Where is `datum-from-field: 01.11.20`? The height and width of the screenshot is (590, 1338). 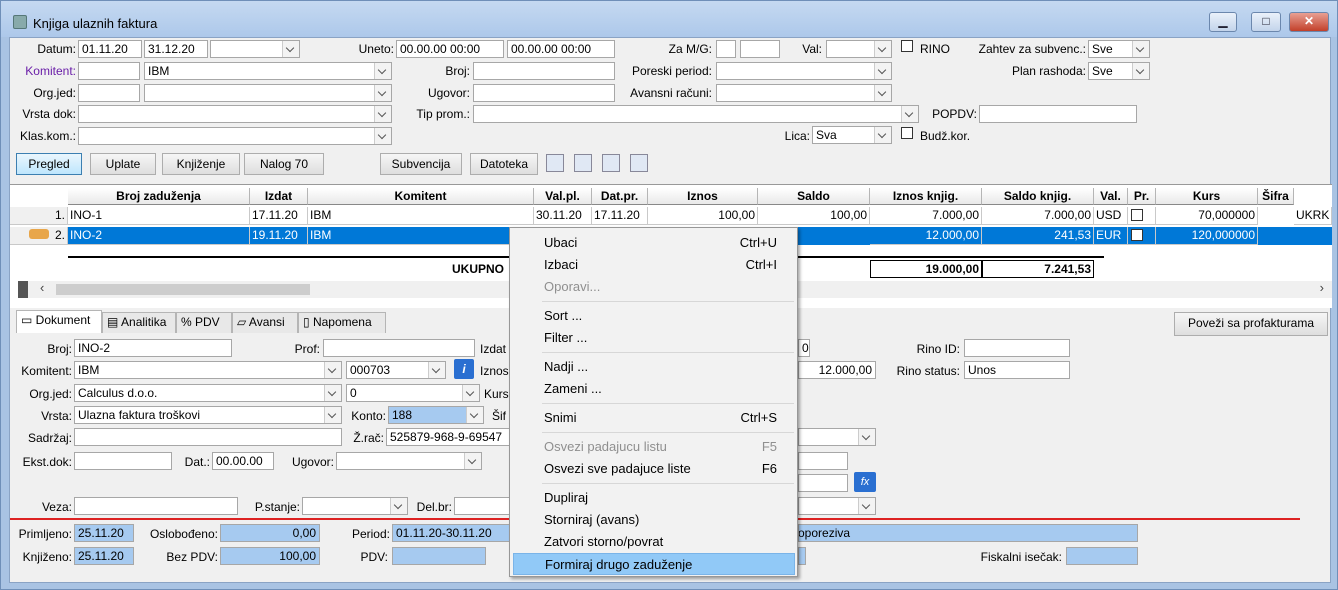 datum-from-field: 01.11.20 is located at coordinates (110, 49).